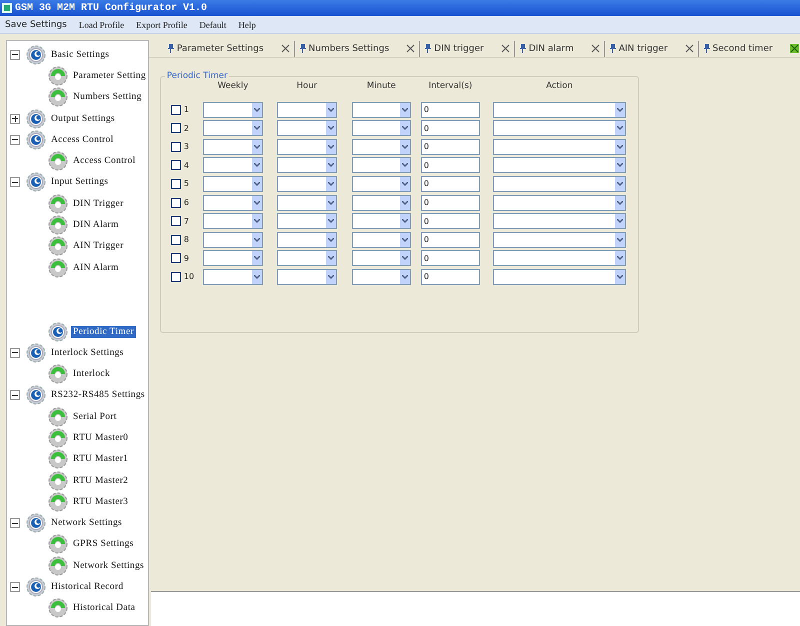  What do you see at coordinates (98, 204) in the screenshot?
I see `tree-item: DIN Trigger` at bounding box center [98, 204].